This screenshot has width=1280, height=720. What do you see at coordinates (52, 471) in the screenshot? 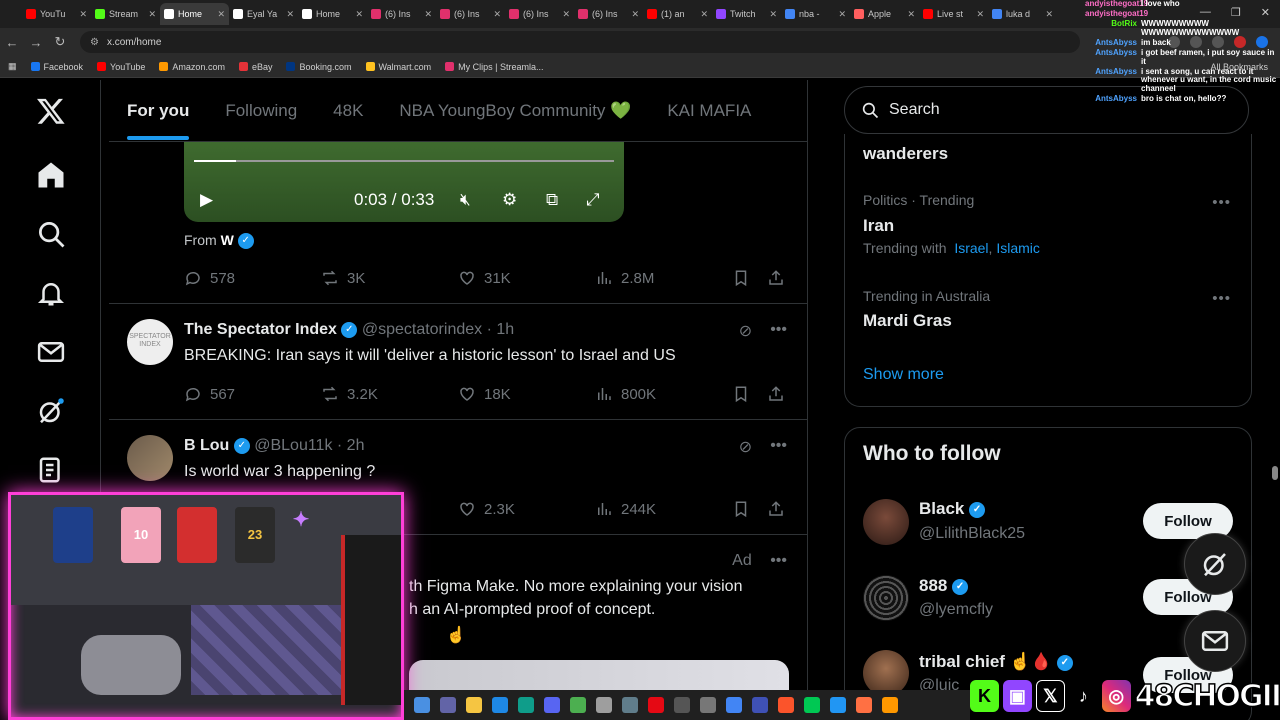
I see `lists-icon` at bounding box center [52, 471].